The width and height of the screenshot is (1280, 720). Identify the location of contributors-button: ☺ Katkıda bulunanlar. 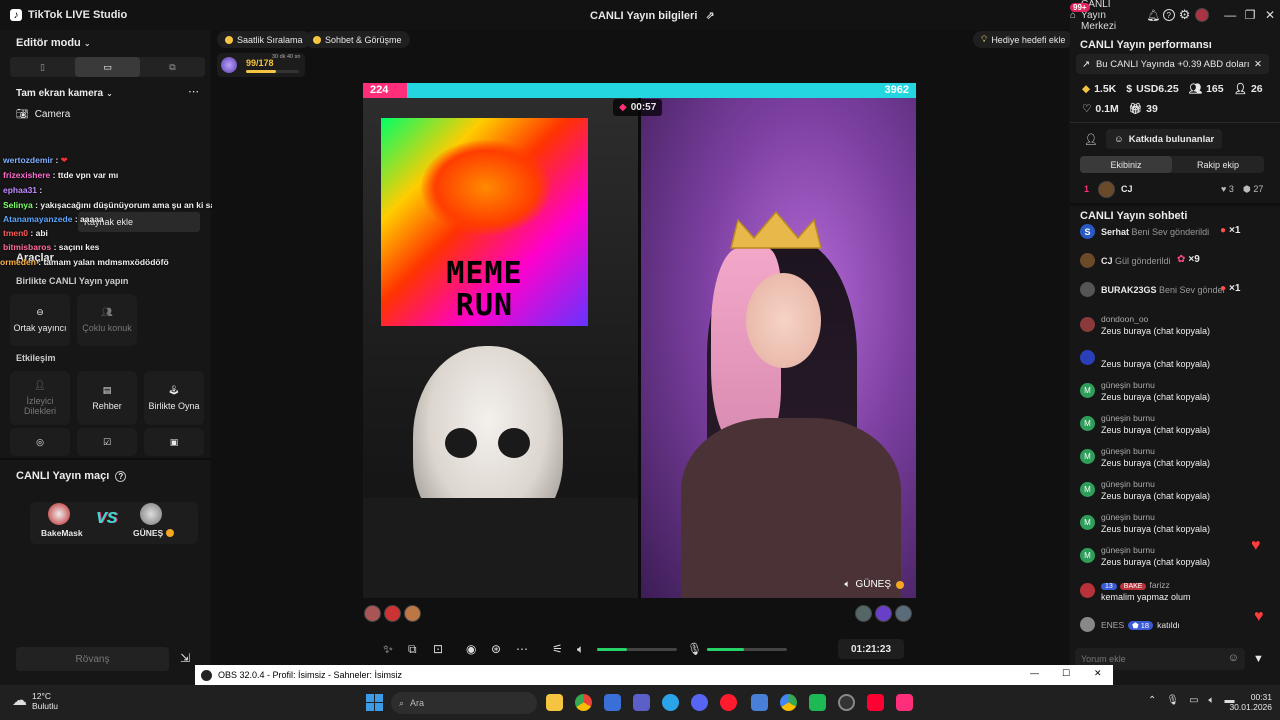
(1164, 139).